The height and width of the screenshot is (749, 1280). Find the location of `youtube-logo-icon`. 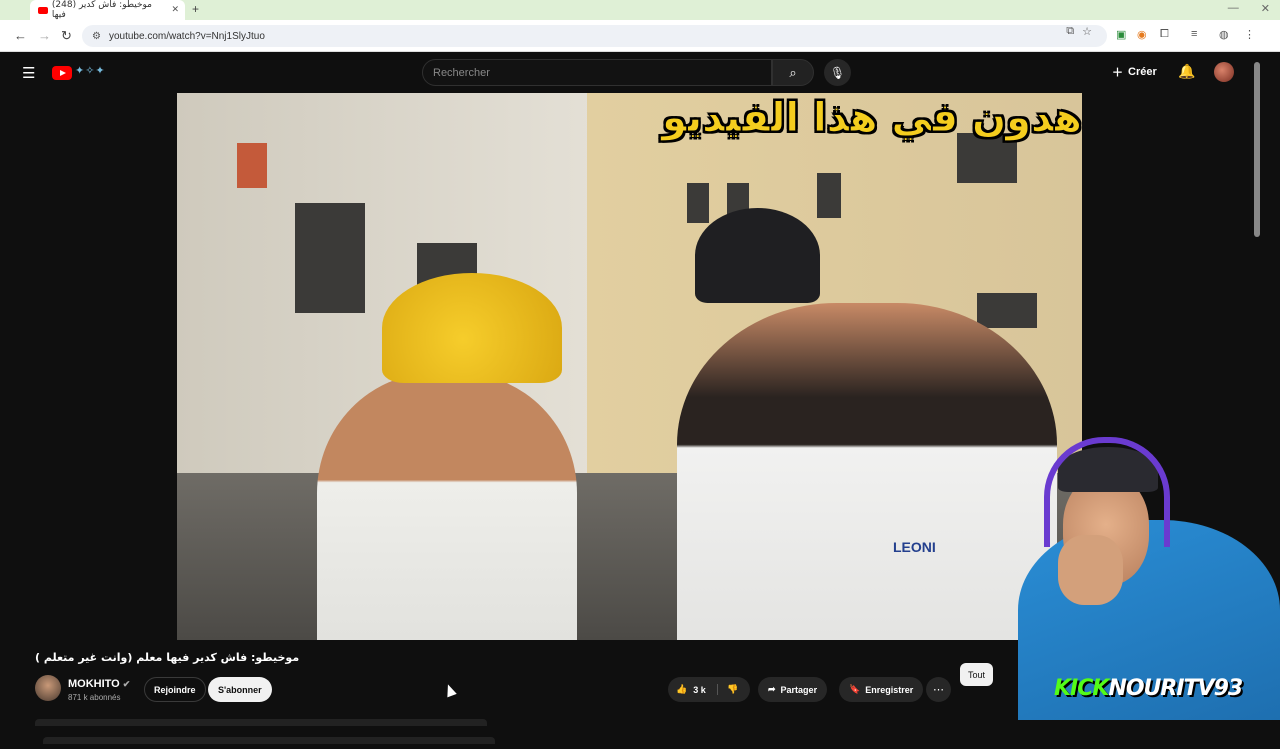

youtube-logo-icon is located at coordinates (62, 73).